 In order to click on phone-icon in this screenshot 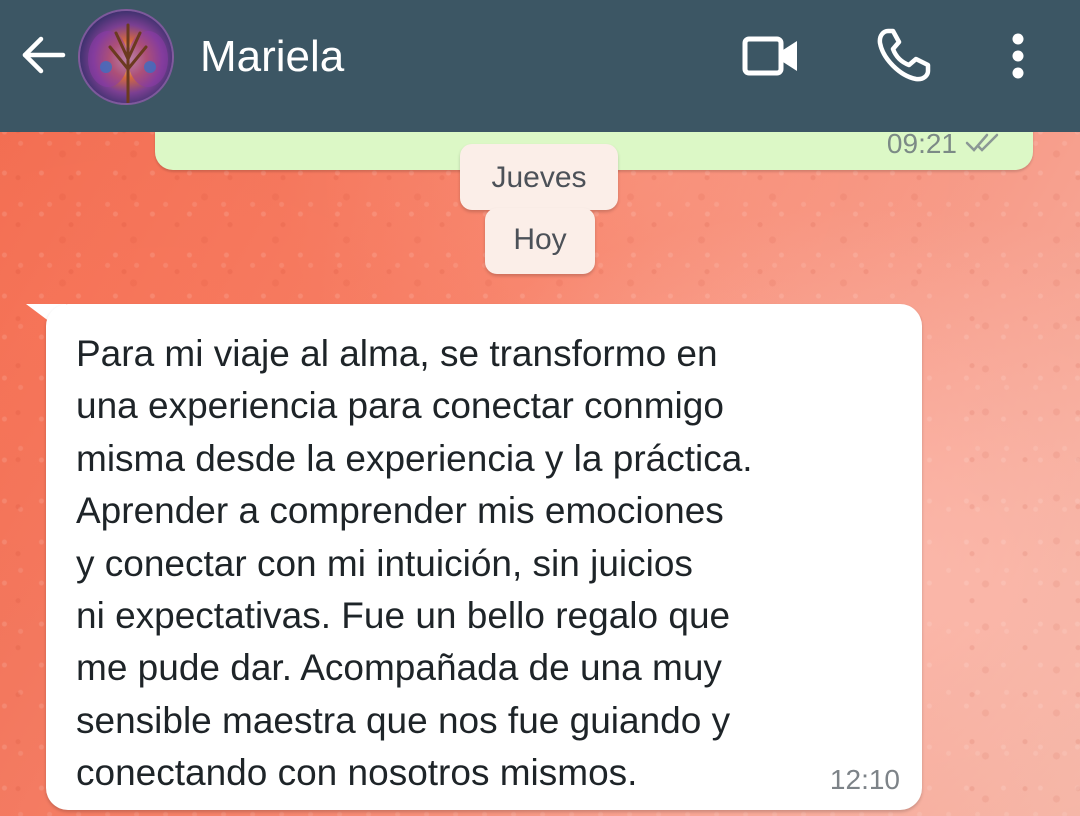, I will do `click(903, 58)`.